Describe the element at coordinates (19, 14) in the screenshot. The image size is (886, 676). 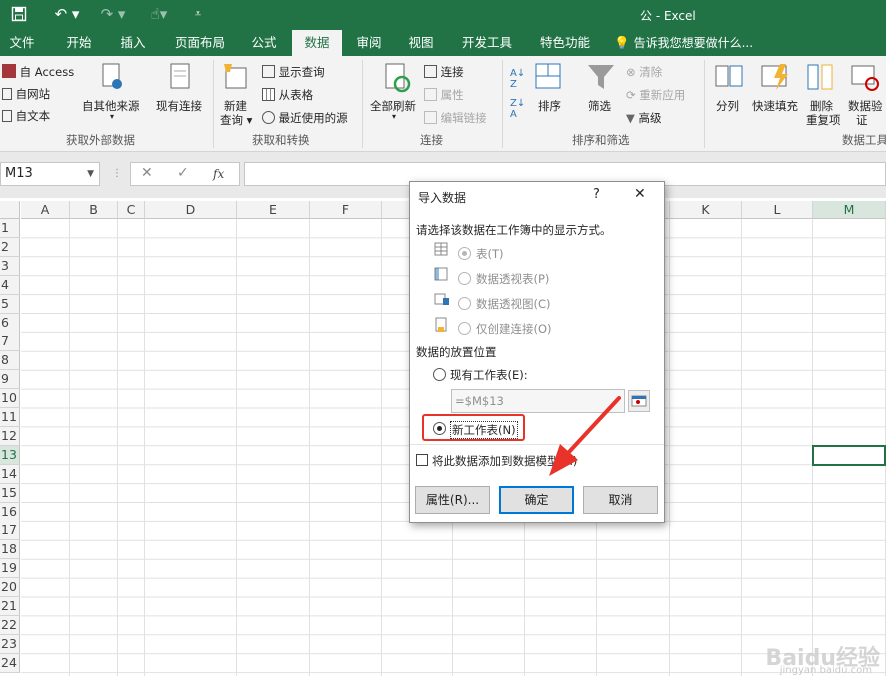
I see `save-icon` at that location.